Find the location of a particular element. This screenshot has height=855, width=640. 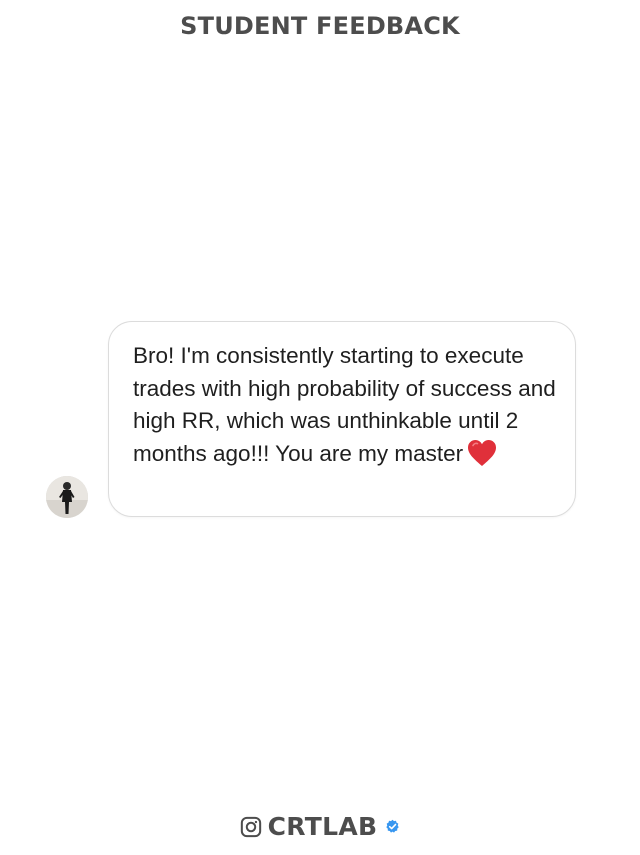

red-heart-icon is located at coordinates (482, 452).